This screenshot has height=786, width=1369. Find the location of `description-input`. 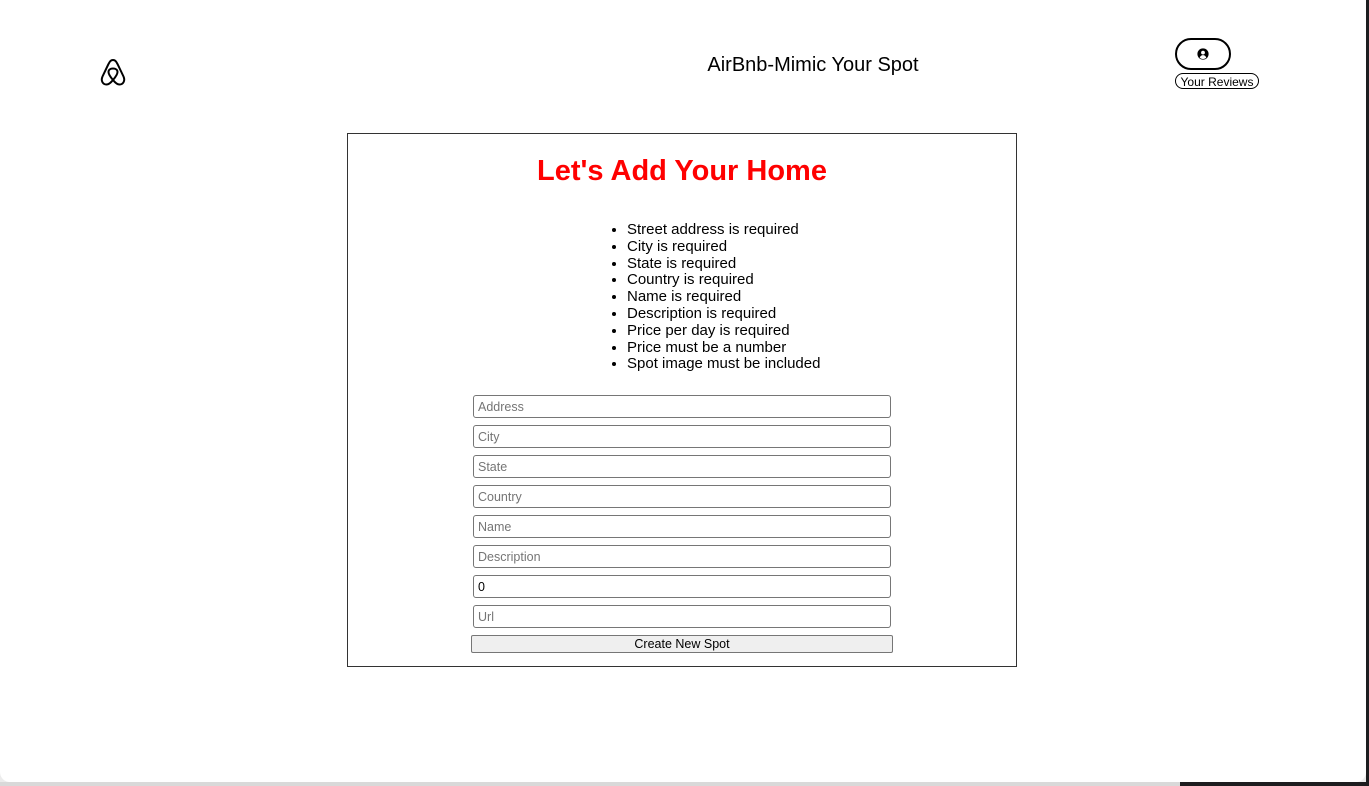

description-input is located at coordinates (682, 556).